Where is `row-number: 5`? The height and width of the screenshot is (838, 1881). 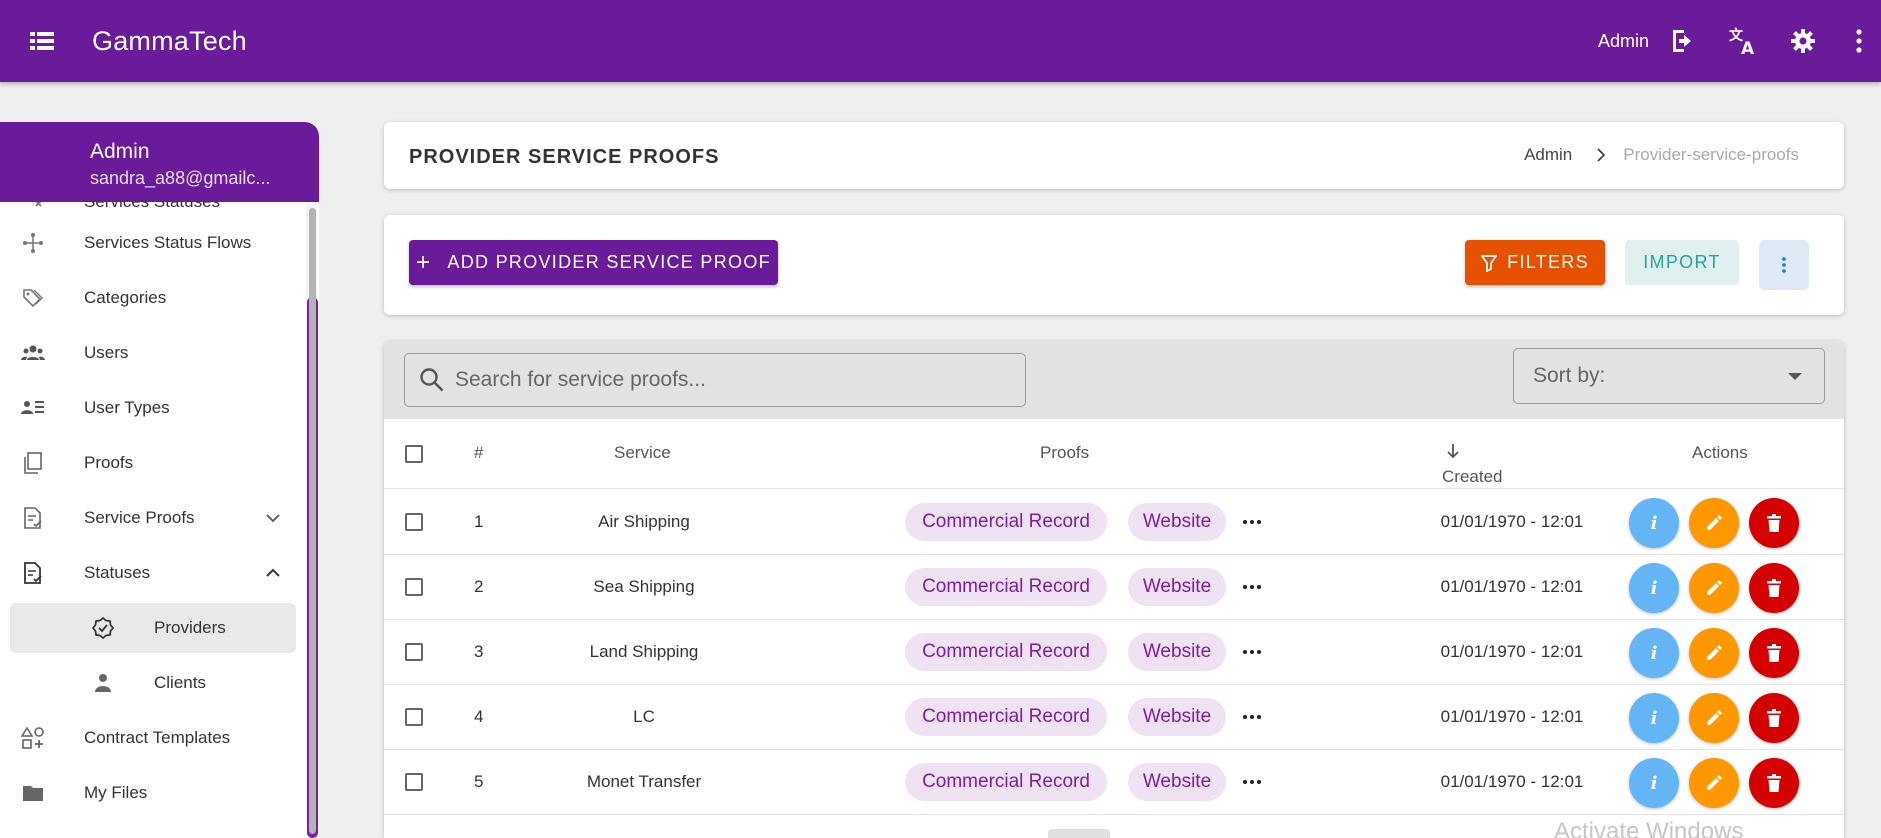 row-number: 5 is located at coordinates (479, 781).